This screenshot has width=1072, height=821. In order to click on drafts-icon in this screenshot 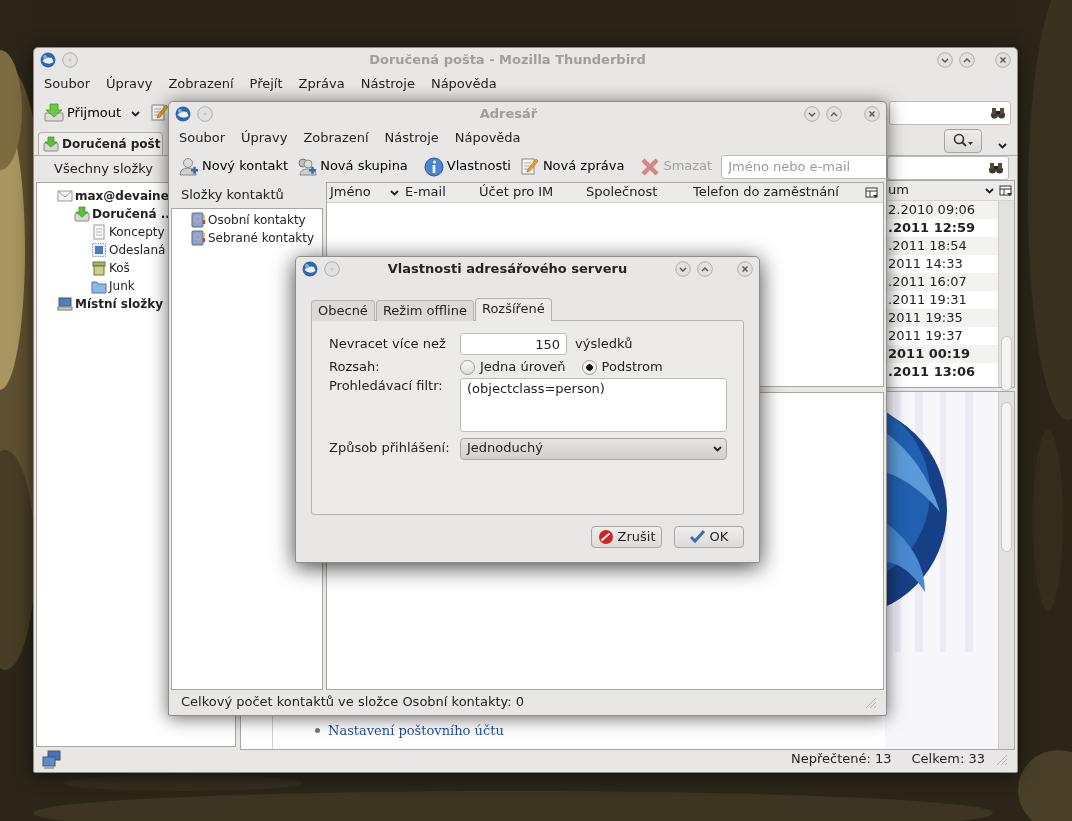, I will do `click(99, 232)`.